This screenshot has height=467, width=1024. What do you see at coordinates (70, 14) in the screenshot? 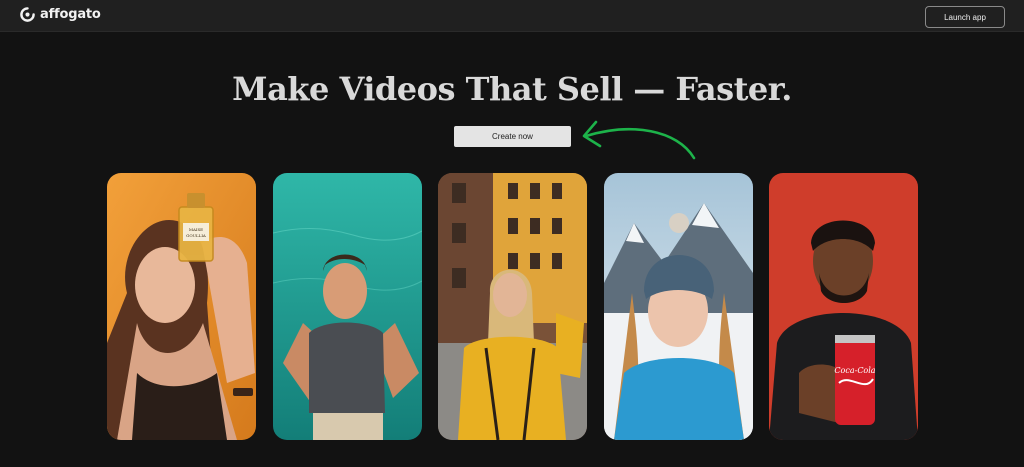
I see `brand-name: affogato` at bounding box center [70, 14].